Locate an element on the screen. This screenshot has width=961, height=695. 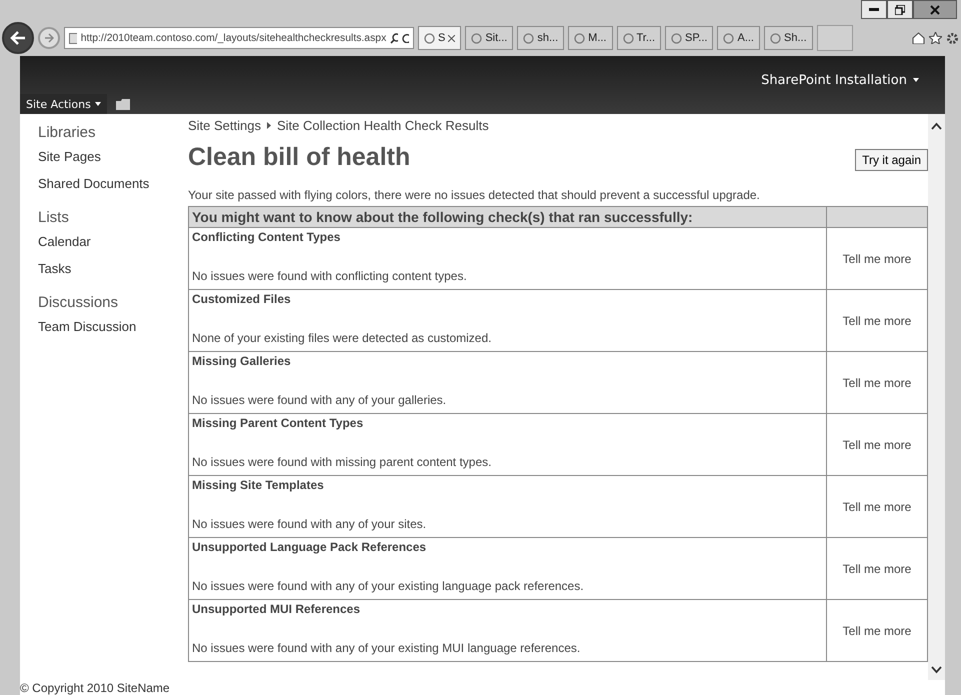
url-text: http://2010team.contoso.com/_layouts/sitehealthcheckresults.aspx is located at coordinates (233, 38).